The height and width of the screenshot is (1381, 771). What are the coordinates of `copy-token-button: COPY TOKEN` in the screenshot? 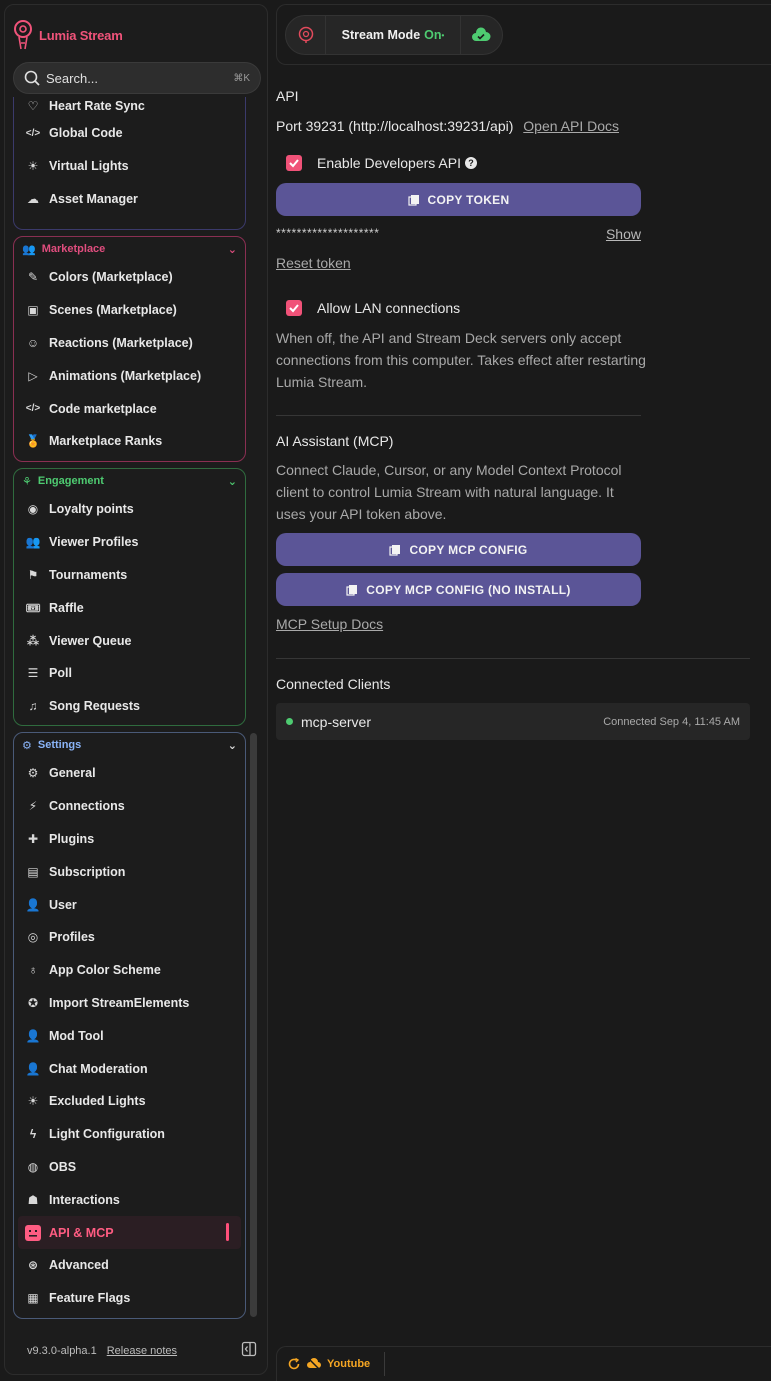 It's located at (458, 199).